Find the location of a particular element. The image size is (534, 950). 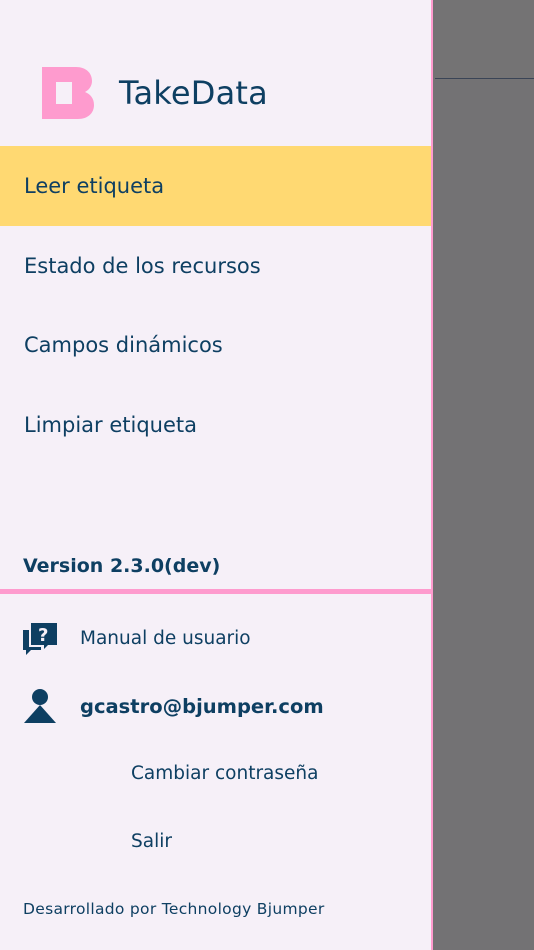

menu-item-label: Leer etiqueta is located at coordinates (94, 186).